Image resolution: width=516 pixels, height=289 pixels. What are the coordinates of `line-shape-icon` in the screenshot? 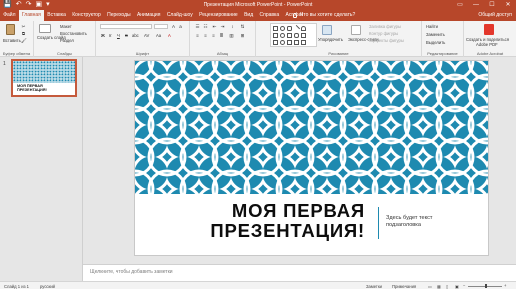 It's located at (296, 28).